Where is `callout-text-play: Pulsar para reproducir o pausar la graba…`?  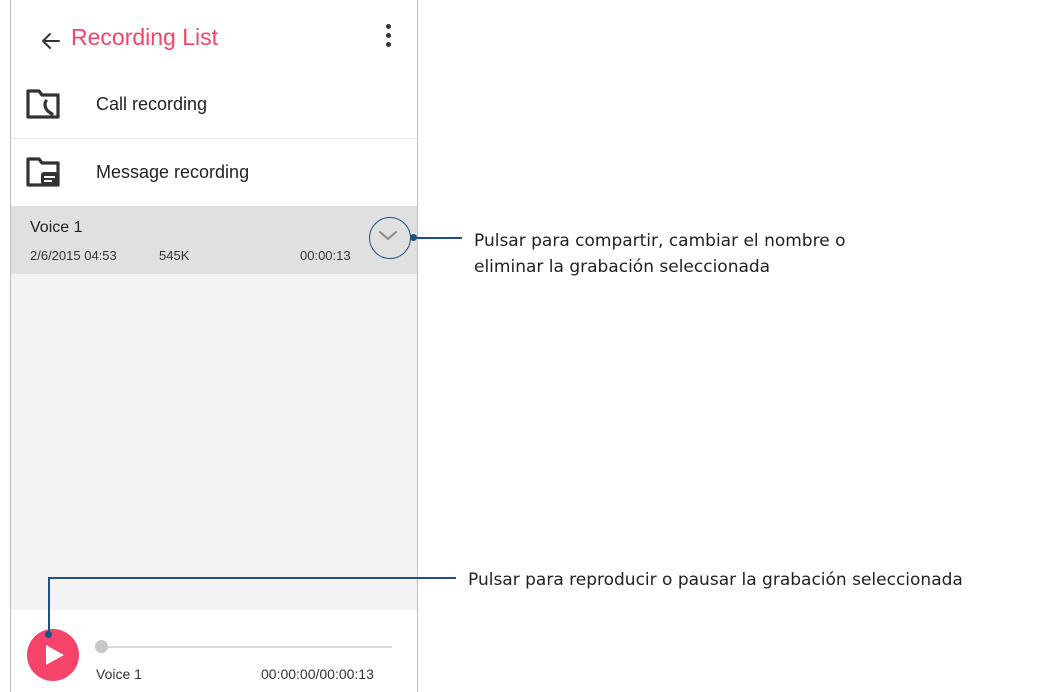
callout-text-play: Pulsar para reproducir o pausar la graba… is located at coordinates (715, 580).